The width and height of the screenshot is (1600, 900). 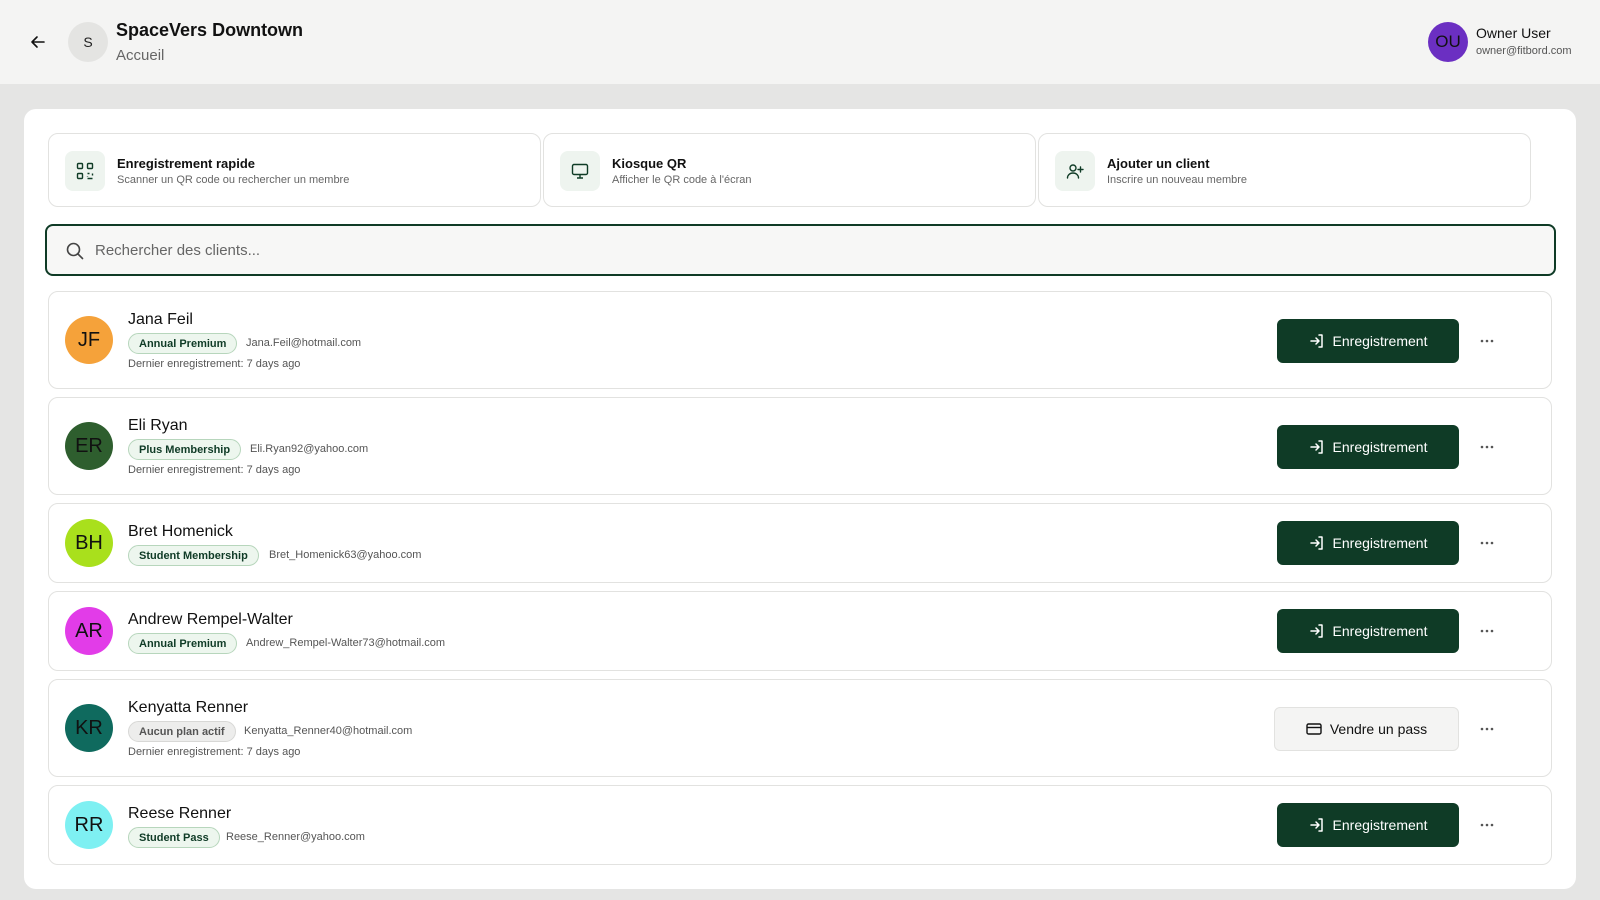 I want to click on sell-pass-button: Vendre un pass, so click(x=1366, y=729).